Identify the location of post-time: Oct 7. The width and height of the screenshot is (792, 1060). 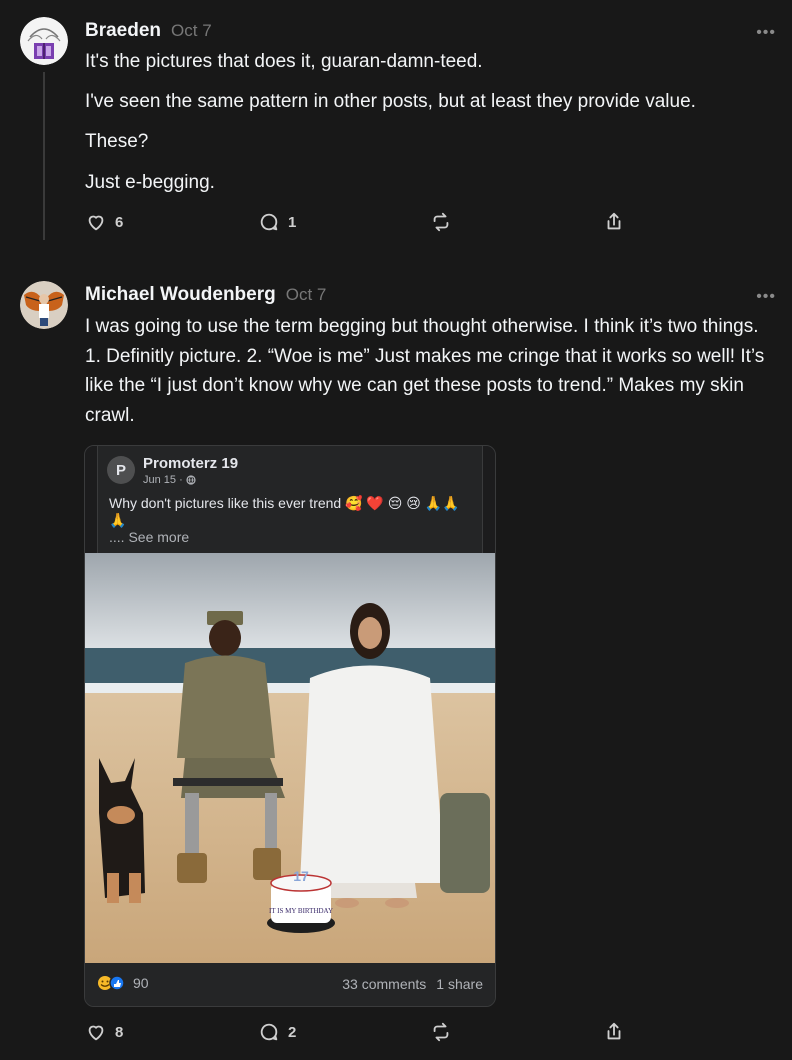
(306, 295).